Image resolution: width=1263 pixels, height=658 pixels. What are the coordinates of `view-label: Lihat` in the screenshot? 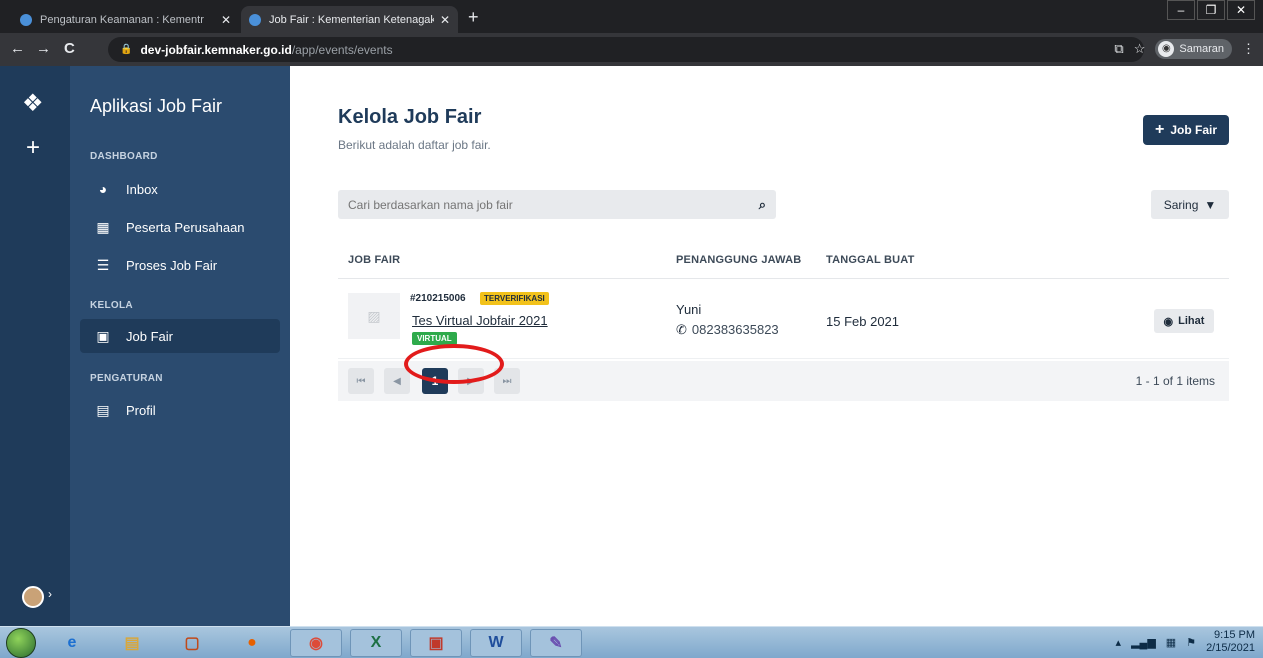 It's located at (1191, 321).